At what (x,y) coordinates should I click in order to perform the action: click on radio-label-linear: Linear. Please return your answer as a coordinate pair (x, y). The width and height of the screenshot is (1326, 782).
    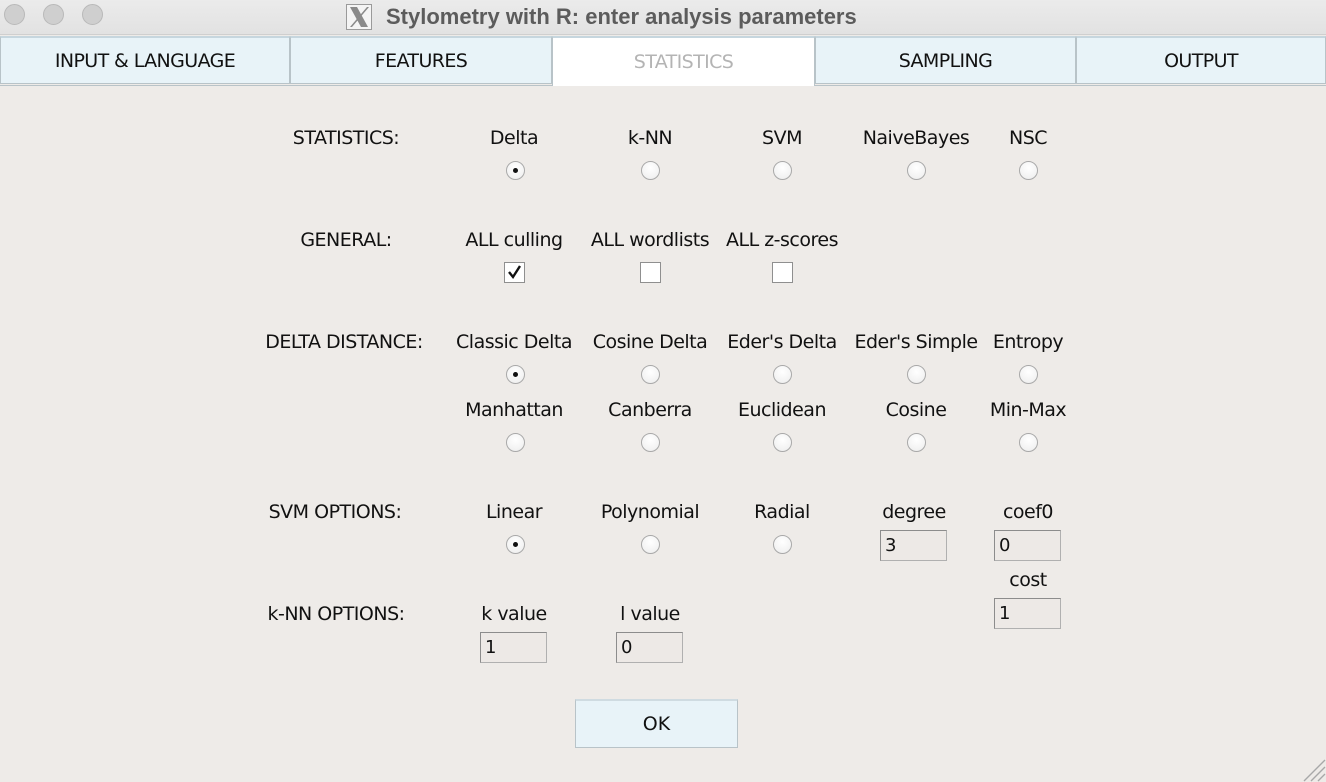
    Looking at the image, I should click on (514, 512).